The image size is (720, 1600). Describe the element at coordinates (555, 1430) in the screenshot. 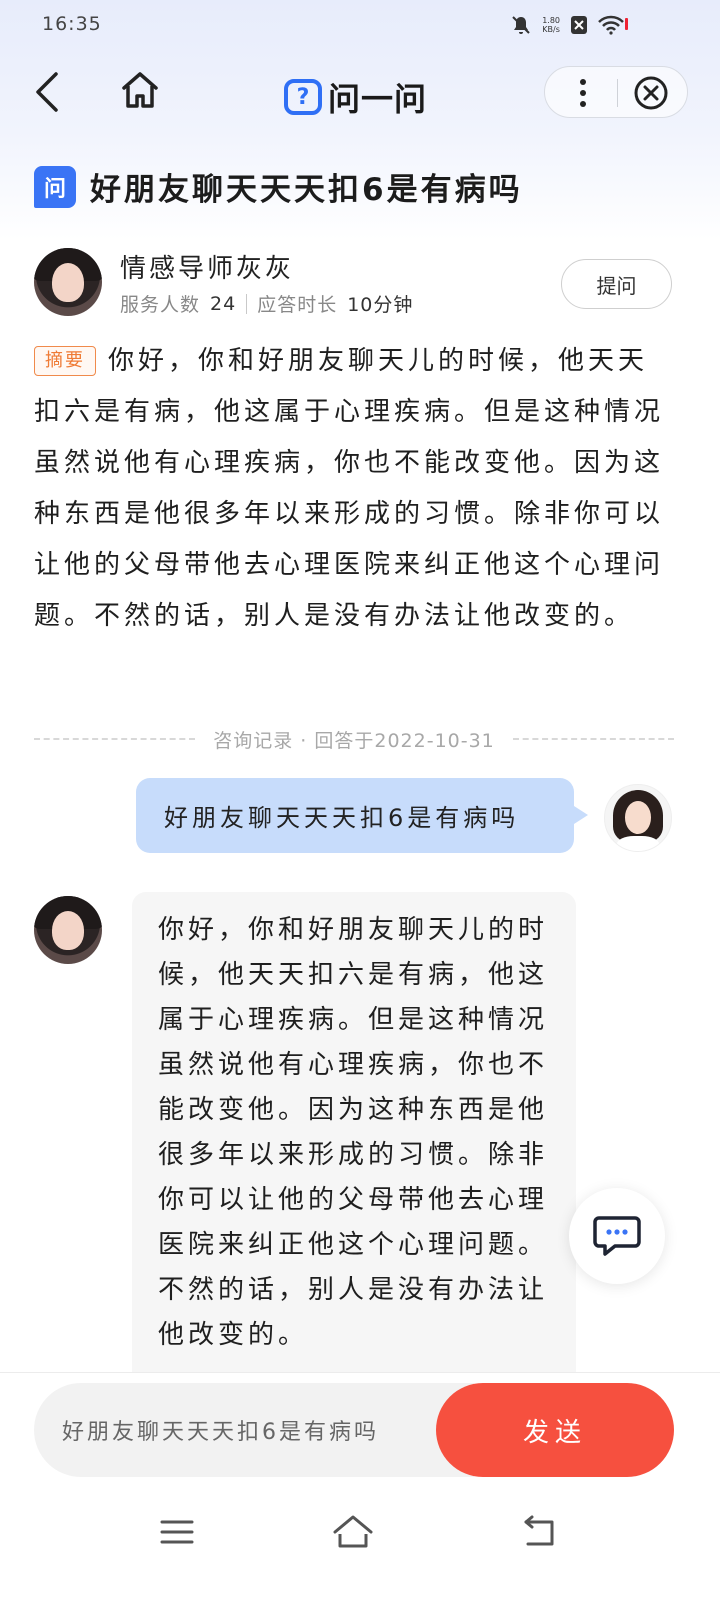

I see `send-button: 发送` at that location.